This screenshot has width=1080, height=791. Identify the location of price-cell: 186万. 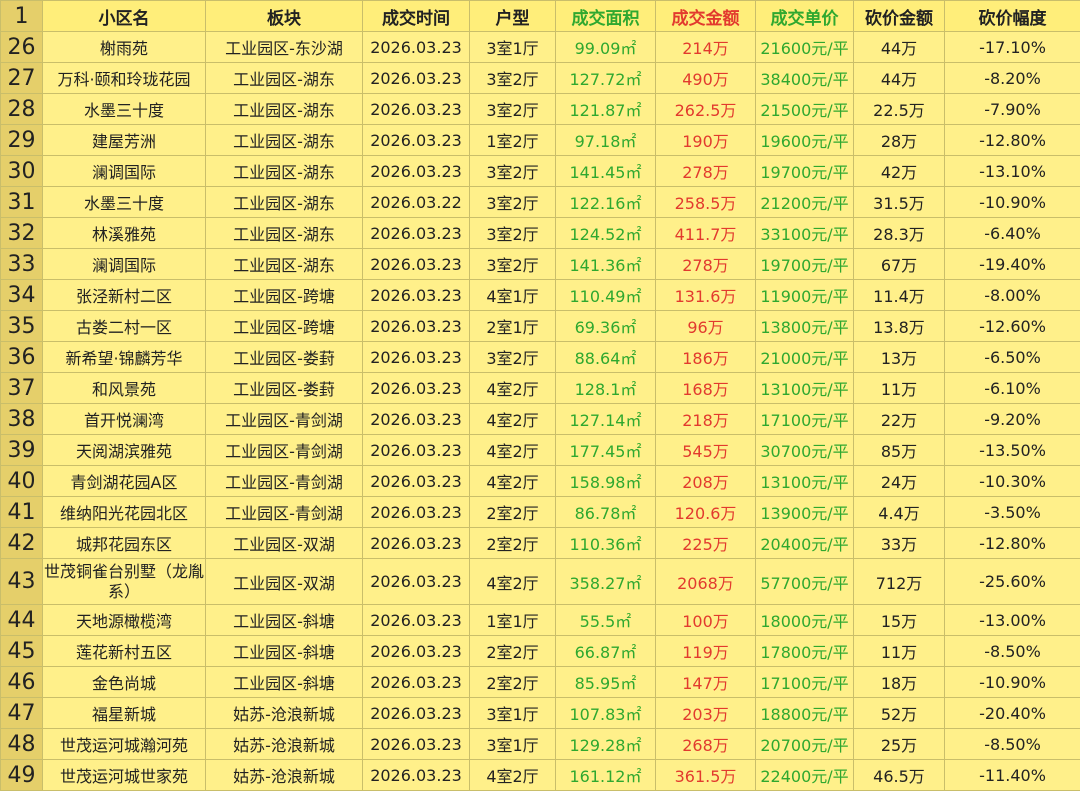
(706, 357).